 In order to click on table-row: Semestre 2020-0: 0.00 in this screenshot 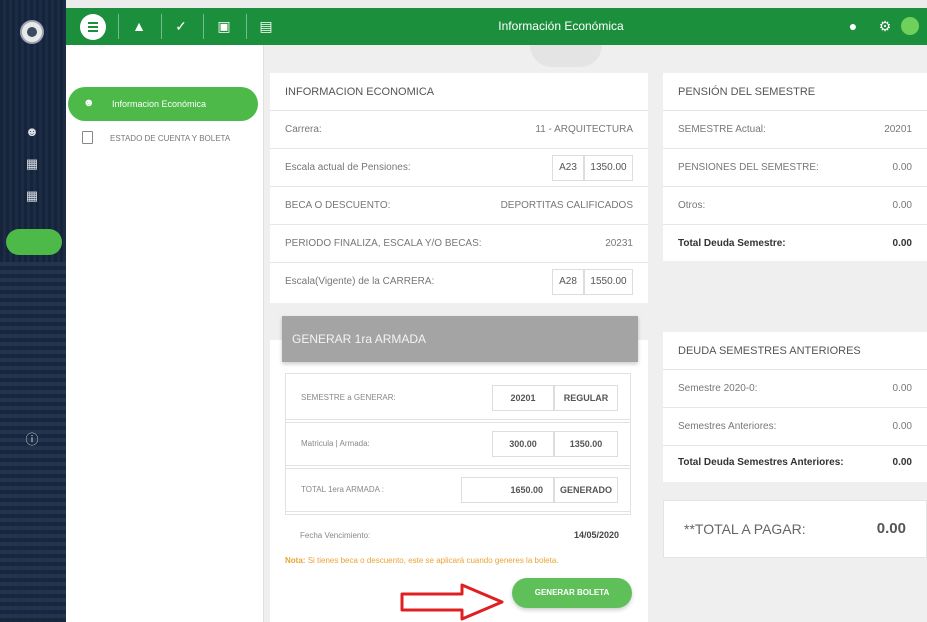, I will do `click(795, 389)`.